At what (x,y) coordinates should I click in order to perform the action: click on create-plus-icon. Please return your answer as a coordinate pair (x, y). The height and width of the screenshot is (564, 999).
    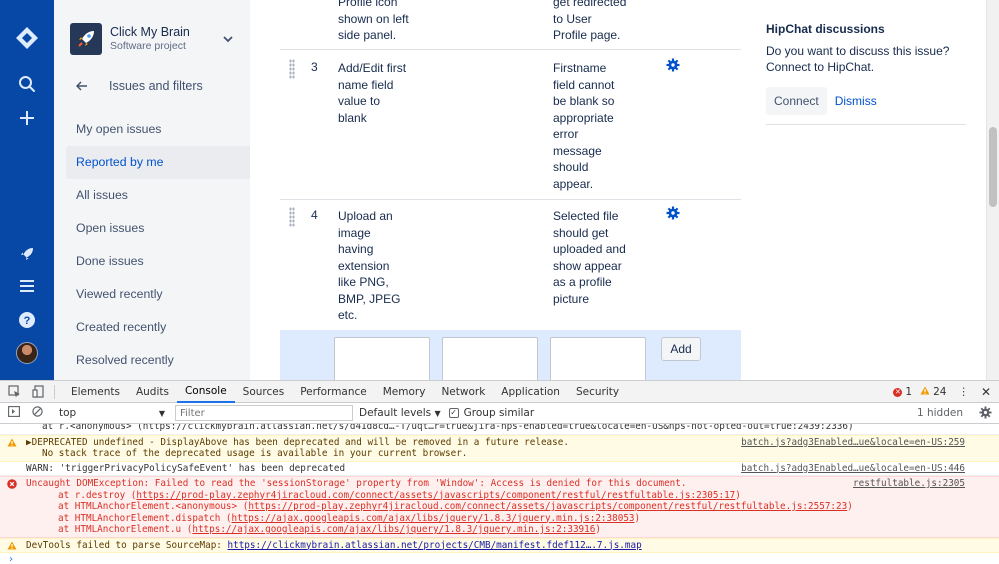
    Looking at the image, I should click on (27, 118).